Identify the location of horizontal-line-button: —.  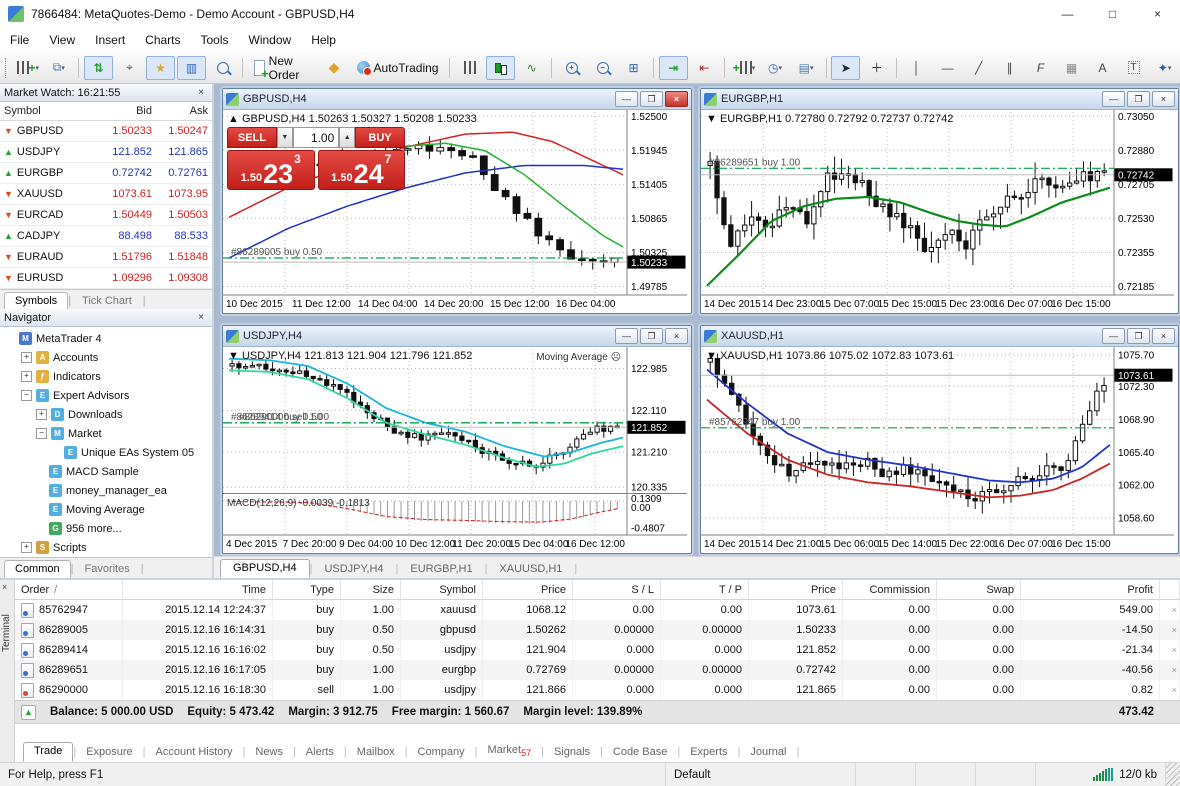
(947, 68).